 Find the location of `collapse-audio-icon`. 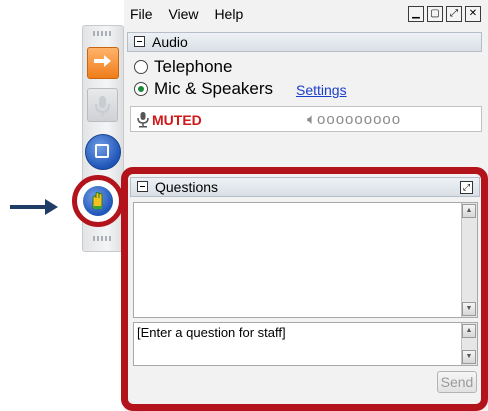

collapse-audio-icon is located at coordinates (139, 41).